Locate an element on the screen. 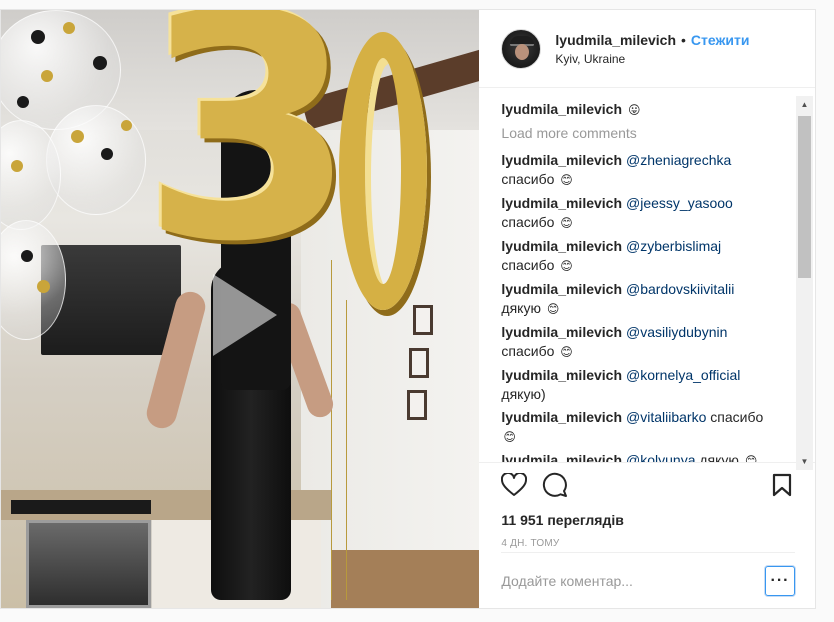  comment-mention: @zheniagrechka is located at coordinates (678, 160).